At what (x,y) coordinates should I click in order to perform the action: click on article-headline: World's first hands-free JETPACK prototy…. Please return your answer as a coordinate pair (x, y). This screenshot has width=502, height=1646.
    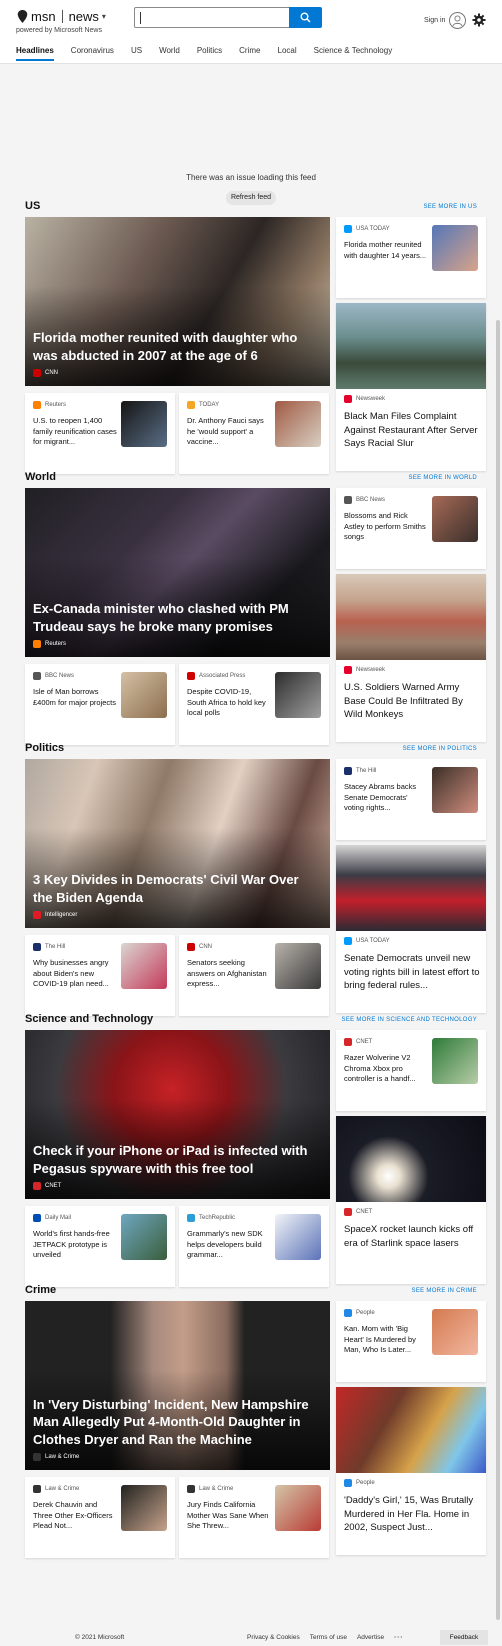
    Looking at the image, I should click on (75, 1245).